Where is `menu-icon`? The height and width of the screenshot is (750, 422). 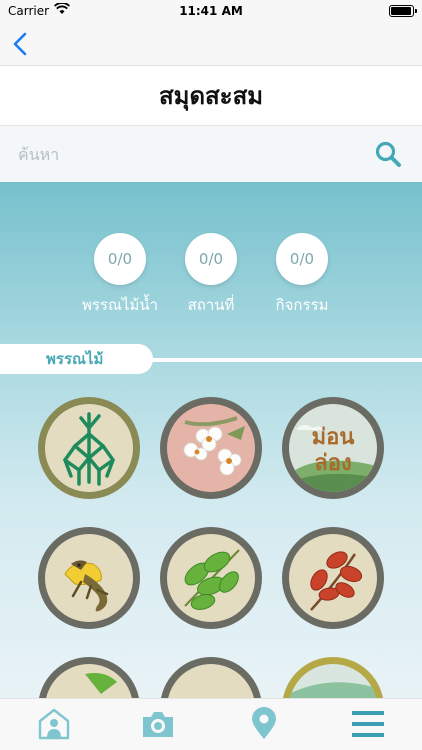 menu-icon is located at coordinates (368, 724).